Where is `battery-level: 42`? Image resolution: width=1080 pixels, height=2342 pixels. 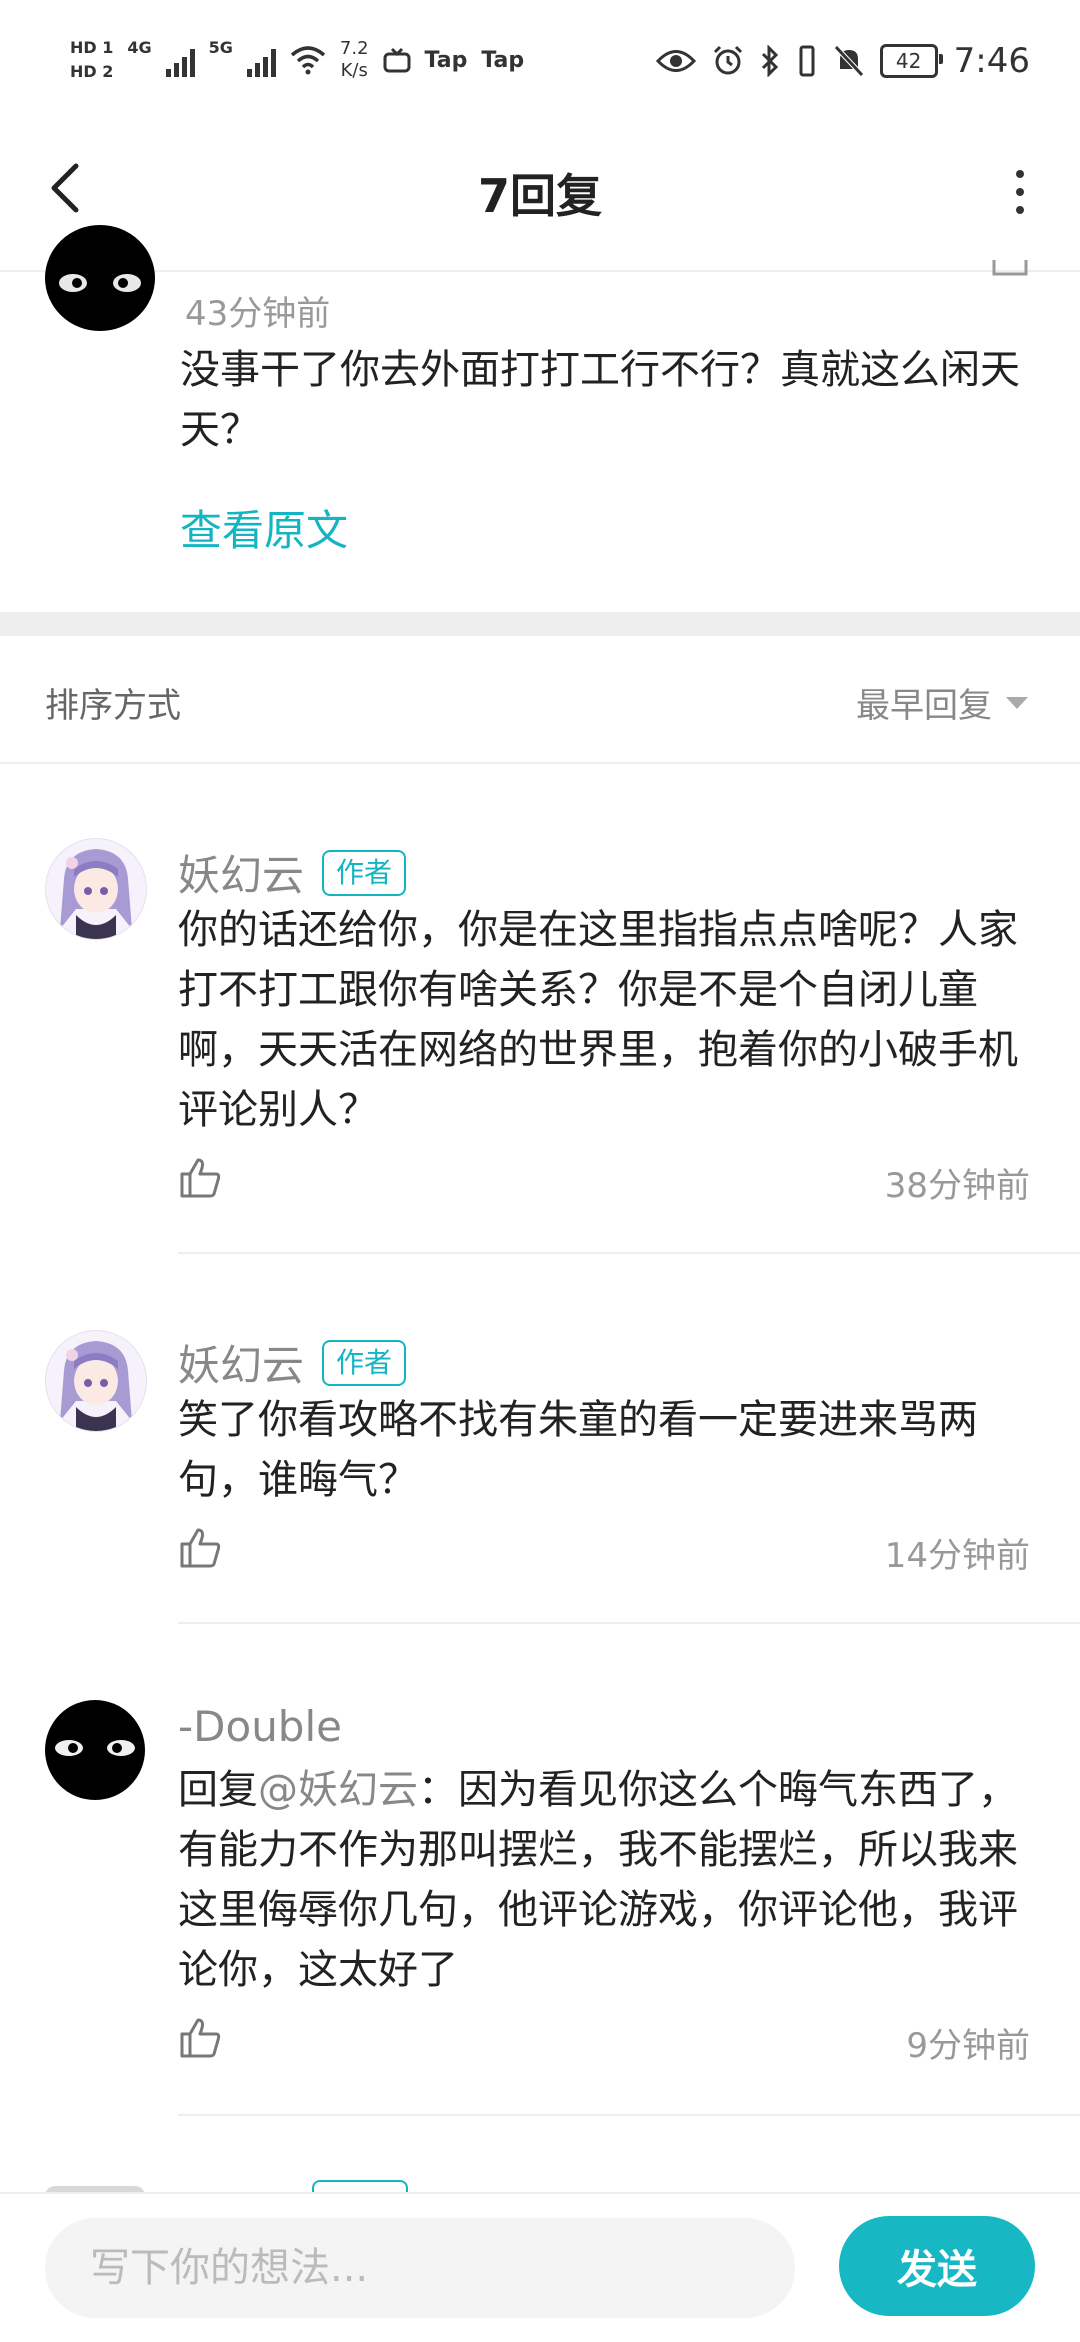 battery-level: 42 is located at coordinates (908, 61).